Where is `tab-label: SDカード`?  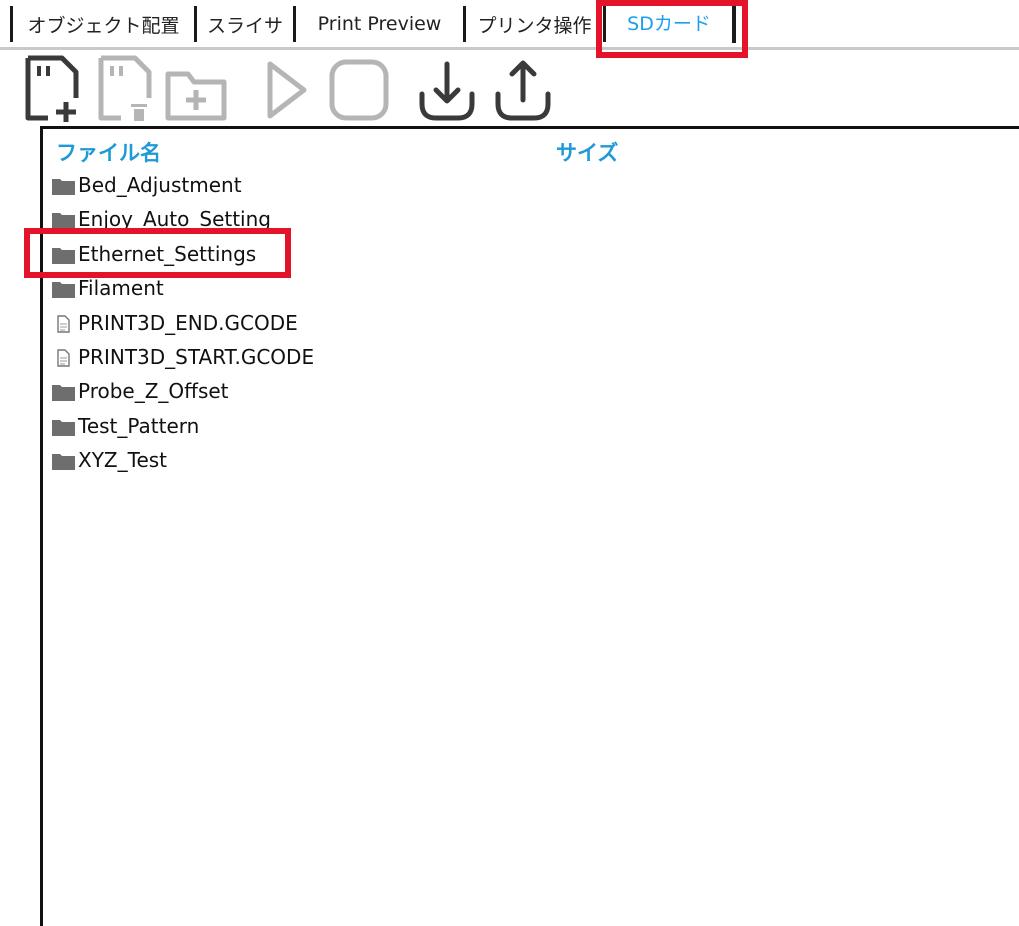
tab-label: SDカード is located at coordinates (669, 23).